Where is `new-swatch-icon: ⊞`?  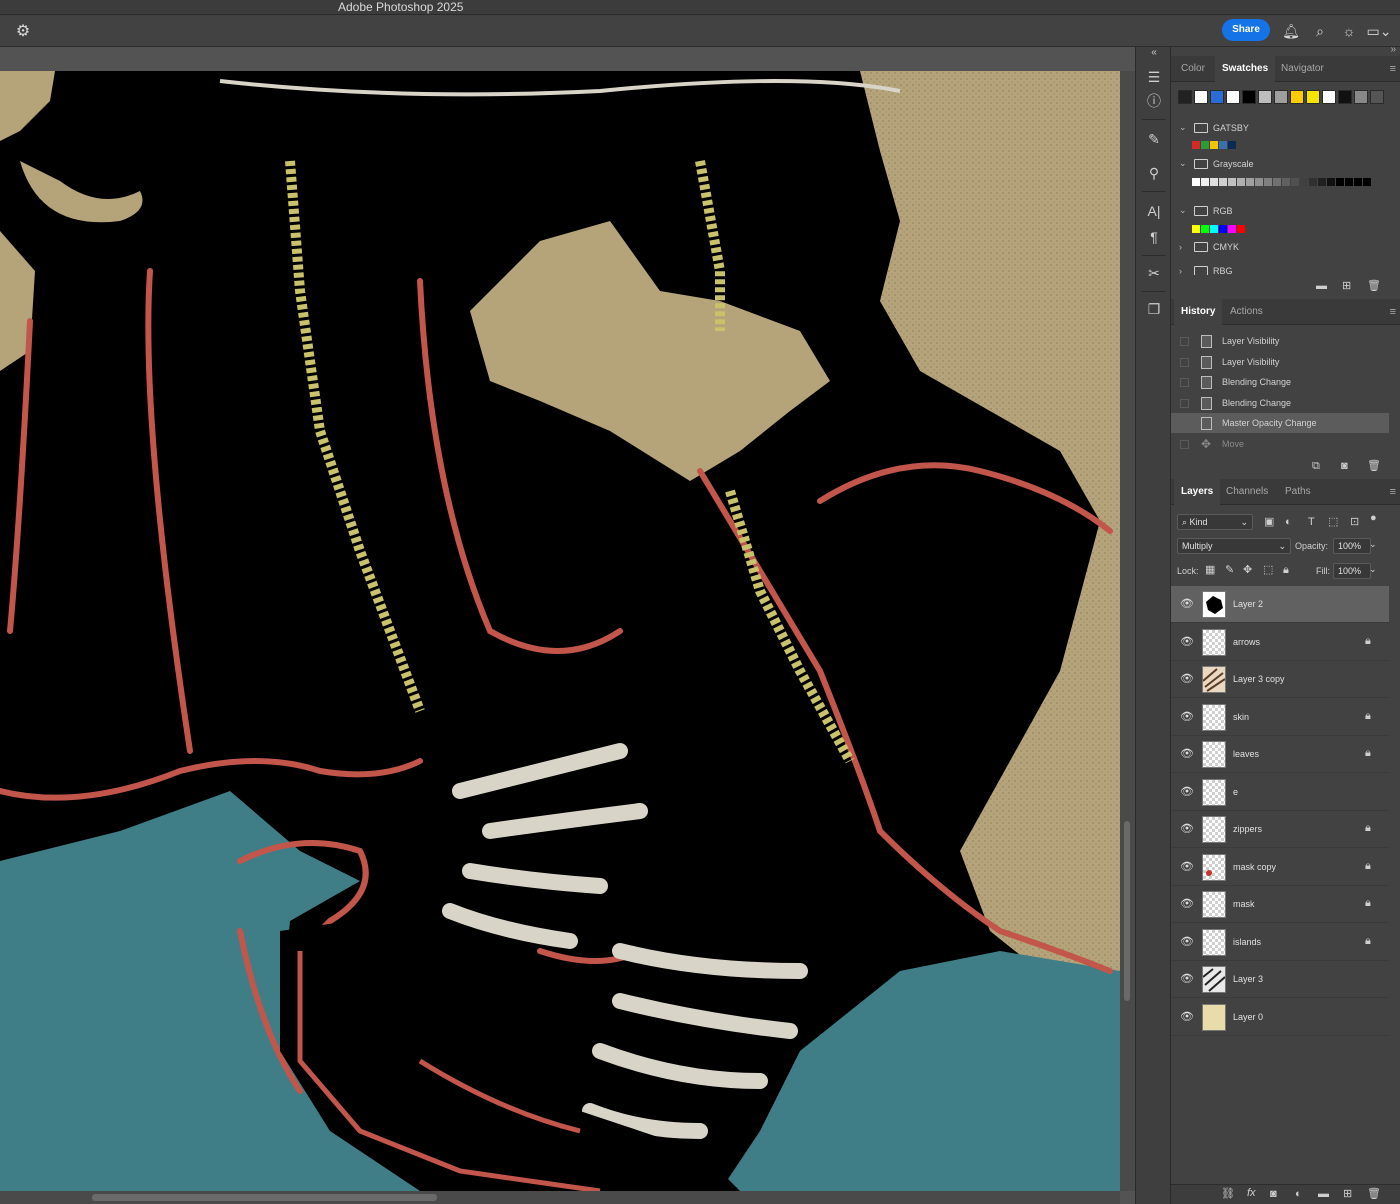 new-swatch-icon: ⊞ is located at coordinates (1346, 286).